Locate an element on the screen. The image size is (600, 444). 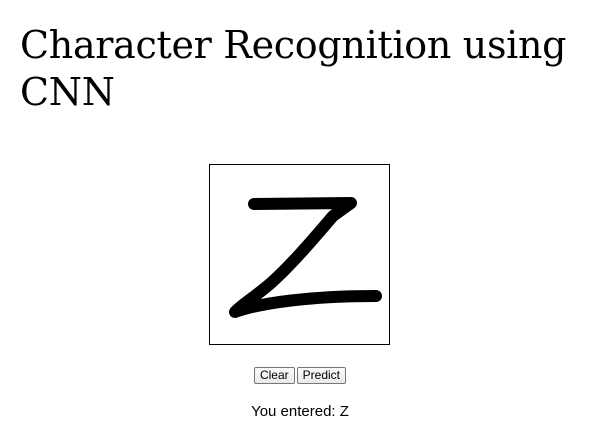
drawing-canvas is located at coordinates (299, 254).